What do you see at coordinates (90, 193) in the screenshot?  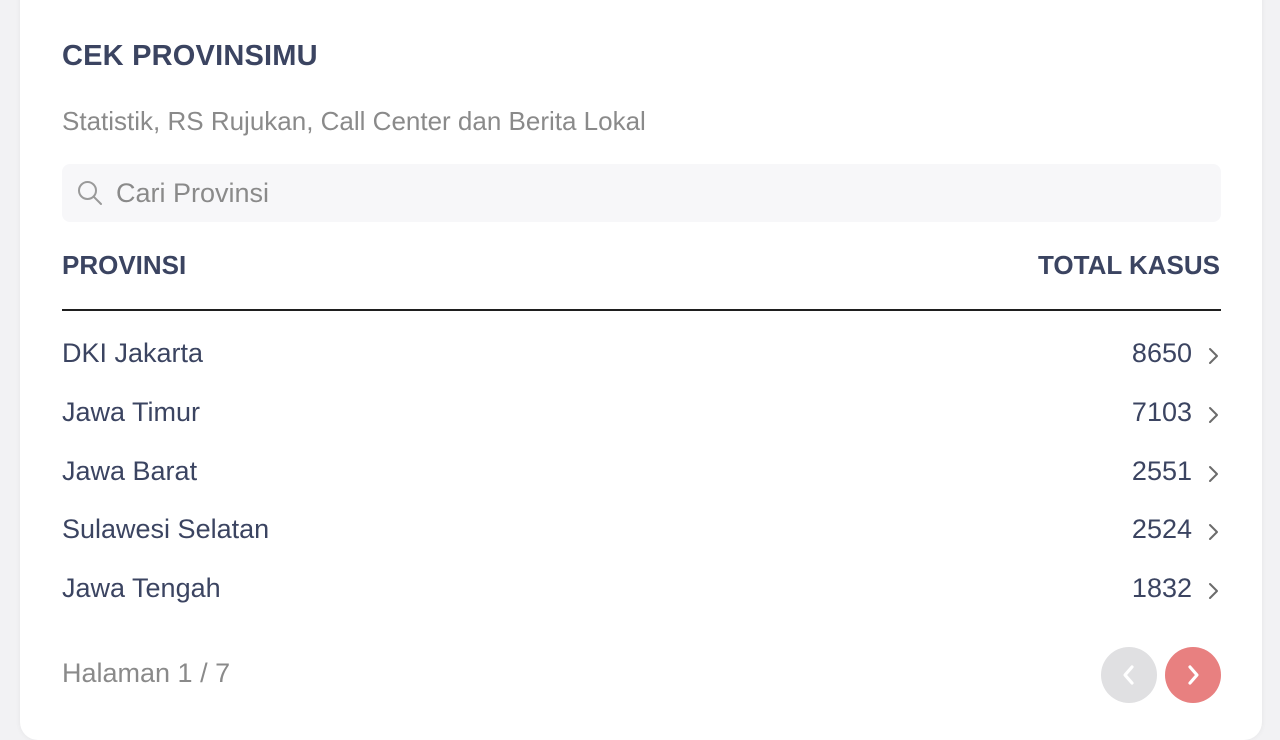 I see `search-icon` at bounding box center [90, 193].